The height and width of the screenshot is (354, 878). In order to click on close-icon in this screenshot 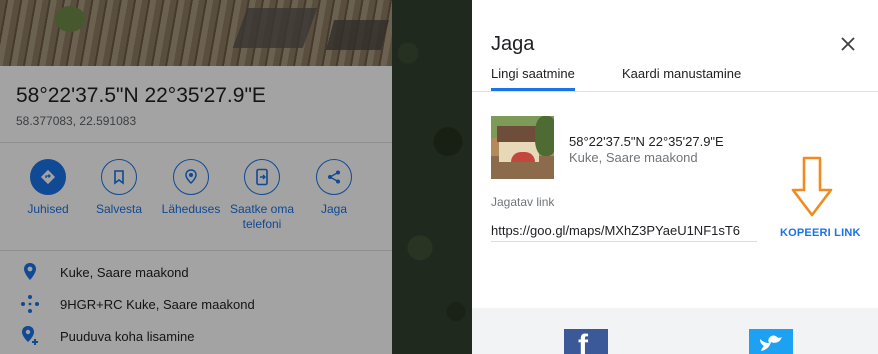, I will do `click(848, 44)`.